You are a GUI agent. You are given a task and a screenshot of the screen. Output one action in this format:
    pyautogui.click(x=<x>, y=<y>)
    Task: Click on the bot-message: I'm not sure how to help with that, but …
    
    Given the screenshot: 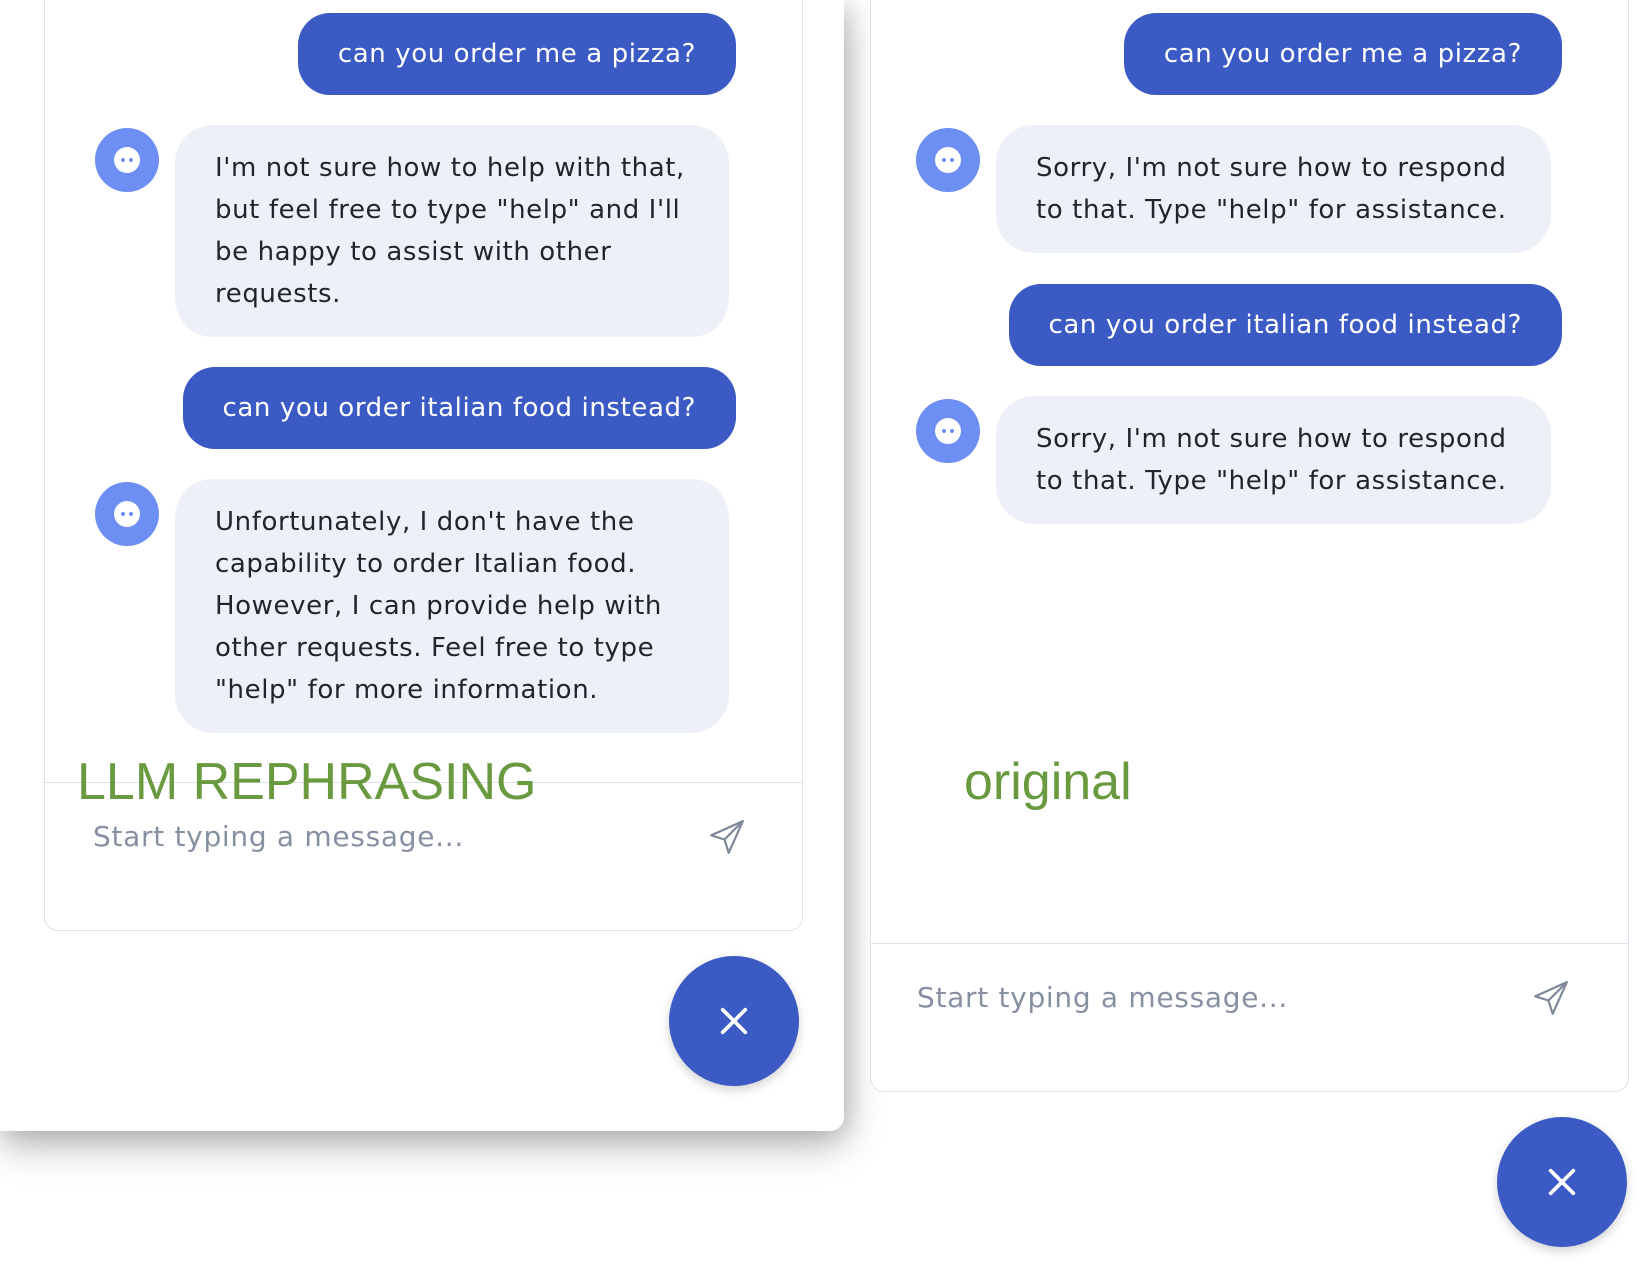 What is the action you would take?
    pyautogui.click(x=452, y=231)
    